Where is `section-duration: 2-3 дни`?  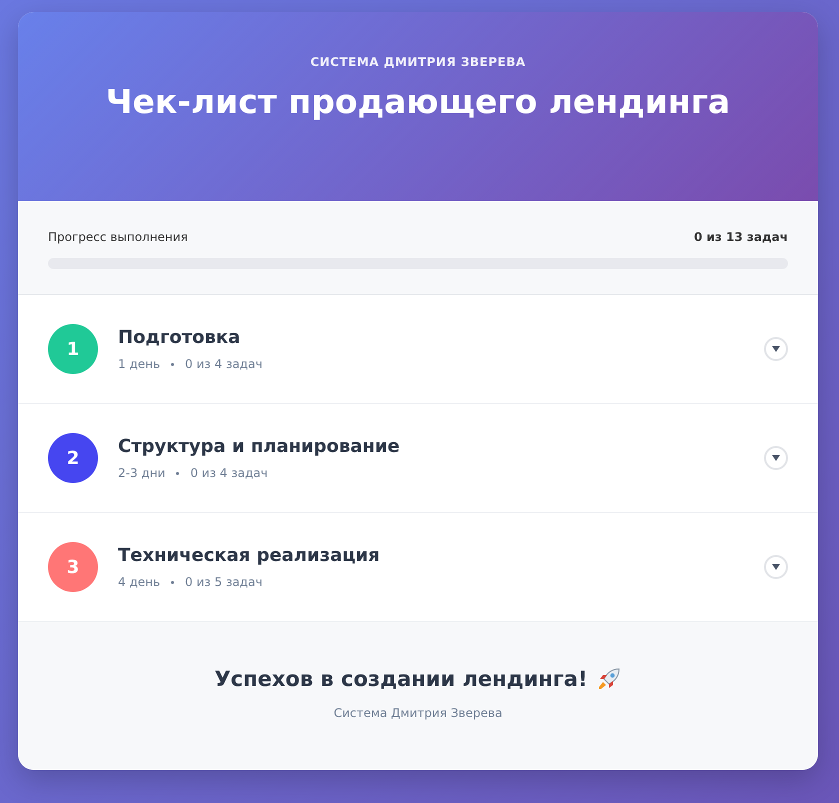 section-duration: 2-3 дни is located at coordinates (142, 473).